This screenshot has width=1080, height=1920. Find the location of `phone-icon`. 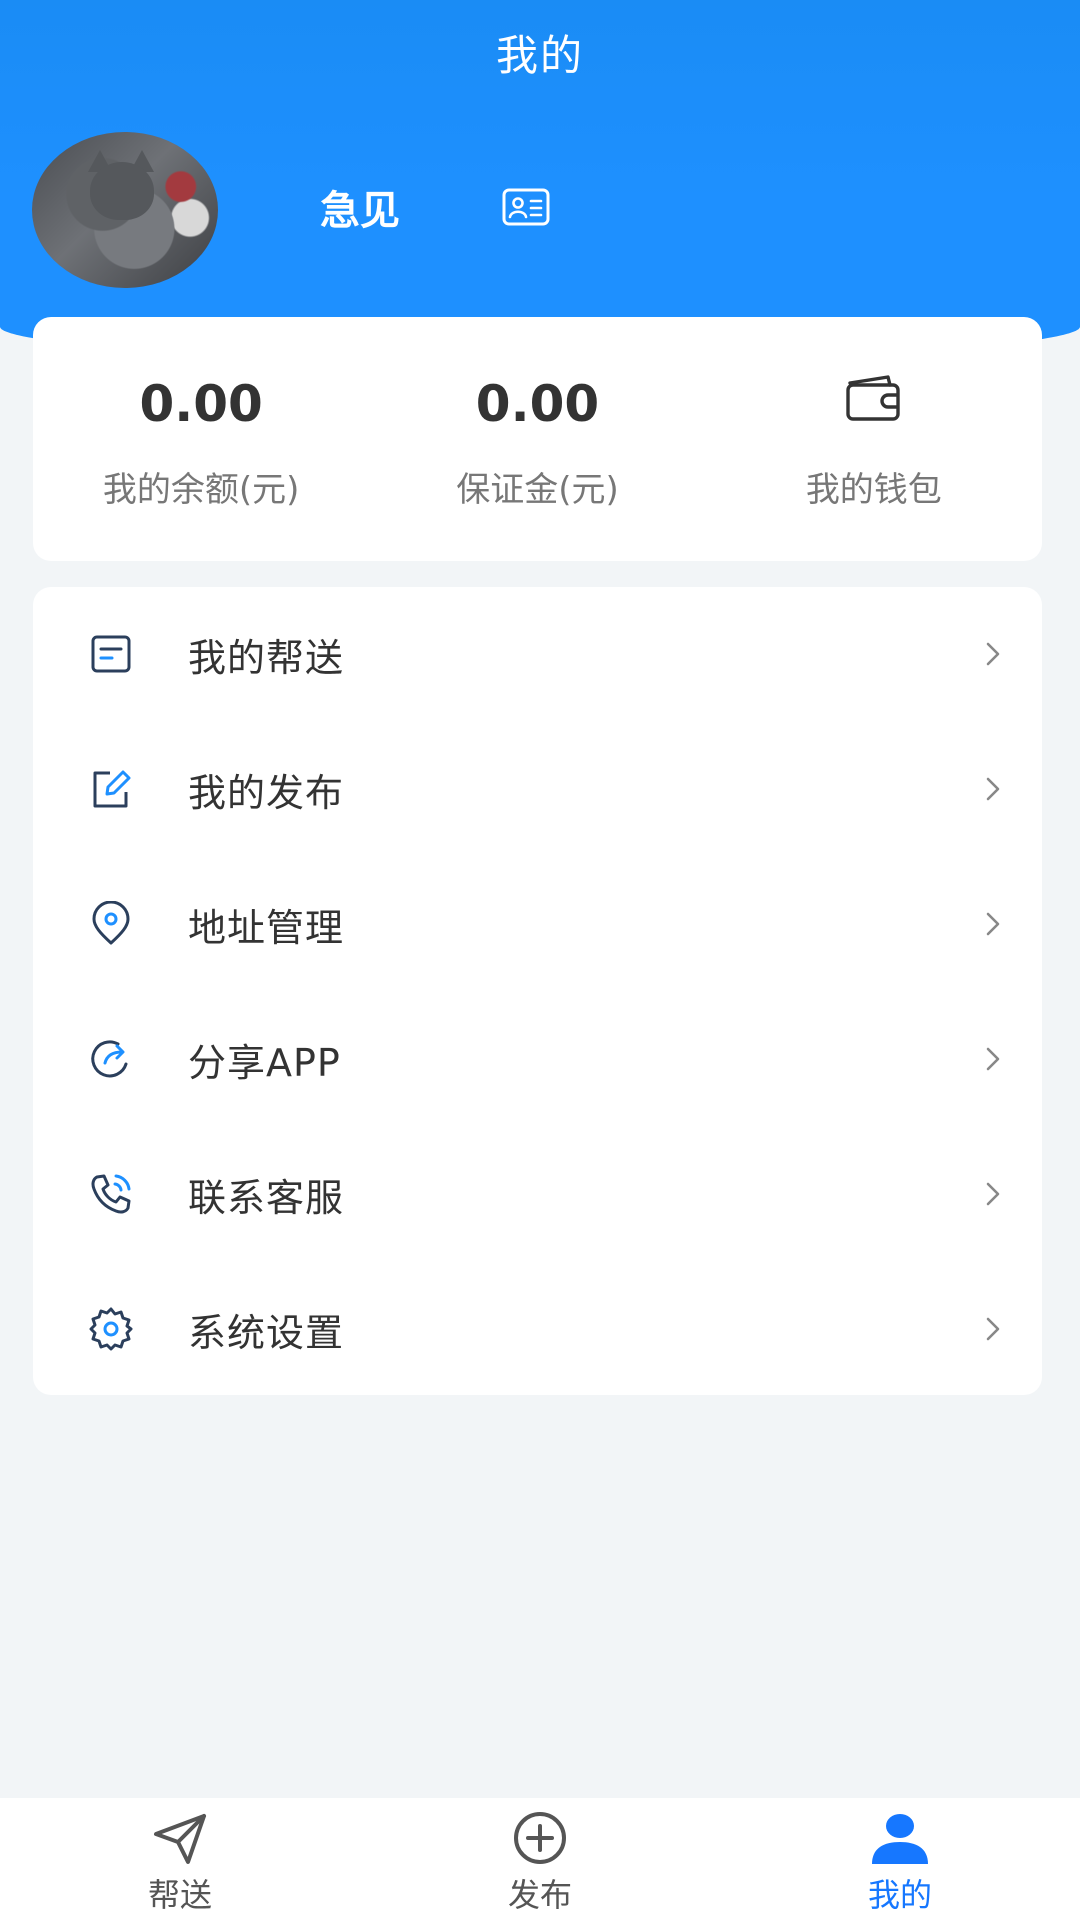

phone-icon is located at coordinates (111, 1194).